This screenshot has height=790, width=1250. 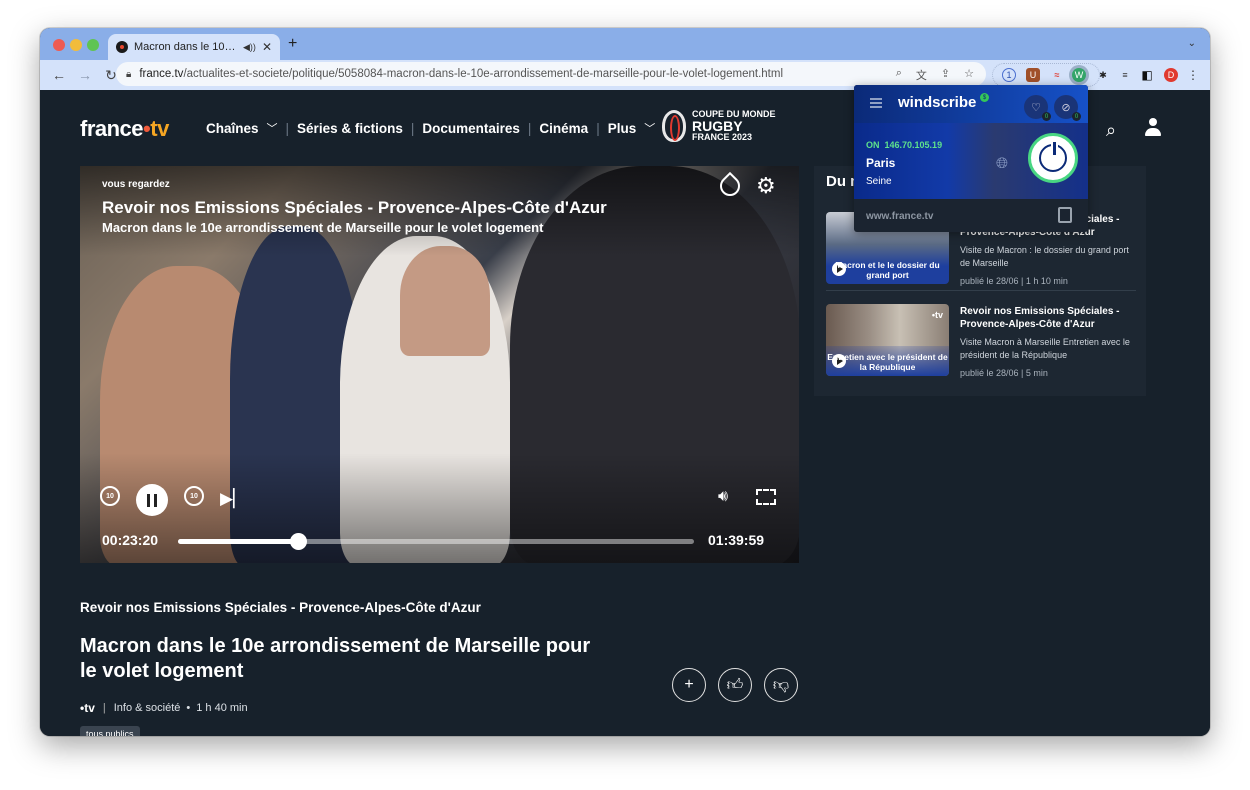 What do you see at coordinates (873, 145) in the screenshot?
I see `status-label: ON` at bounding box center [873, 145].